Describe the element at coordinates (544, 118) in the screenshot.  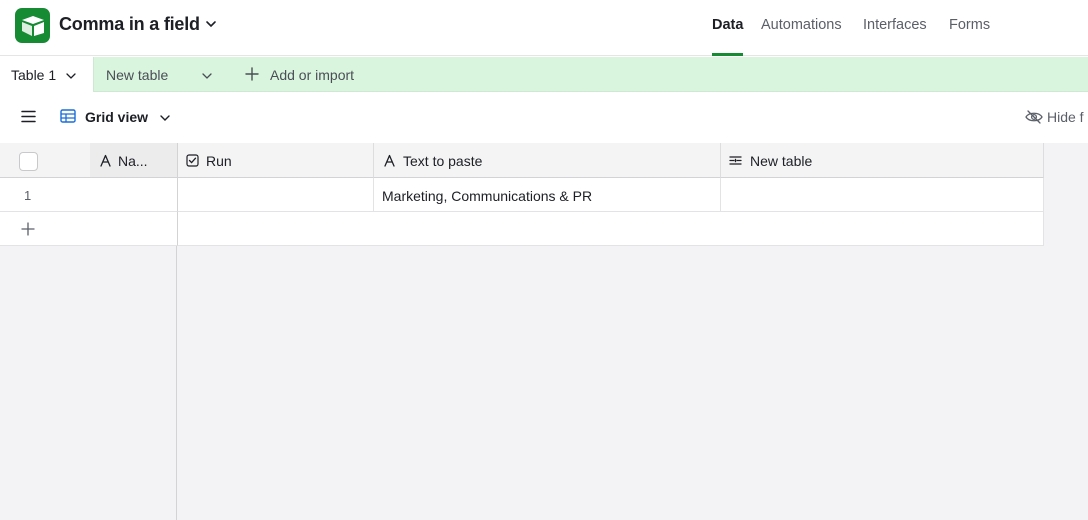
I see `view-bar: Grid view Hide f` at that location.